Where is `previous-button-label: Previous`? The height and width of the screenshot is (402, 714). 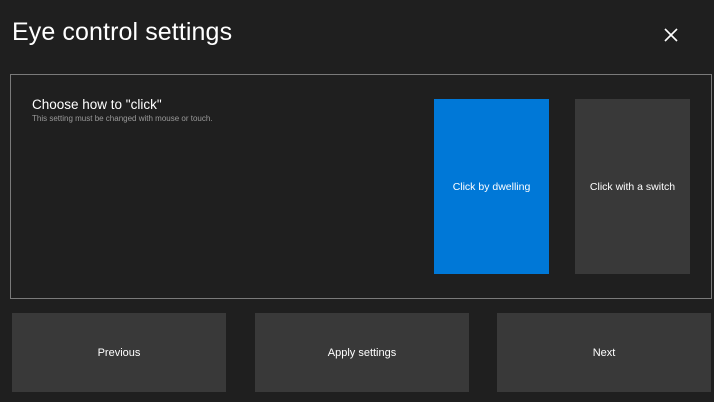
previous-button-label: Previous is located at coordinates (119, 352).